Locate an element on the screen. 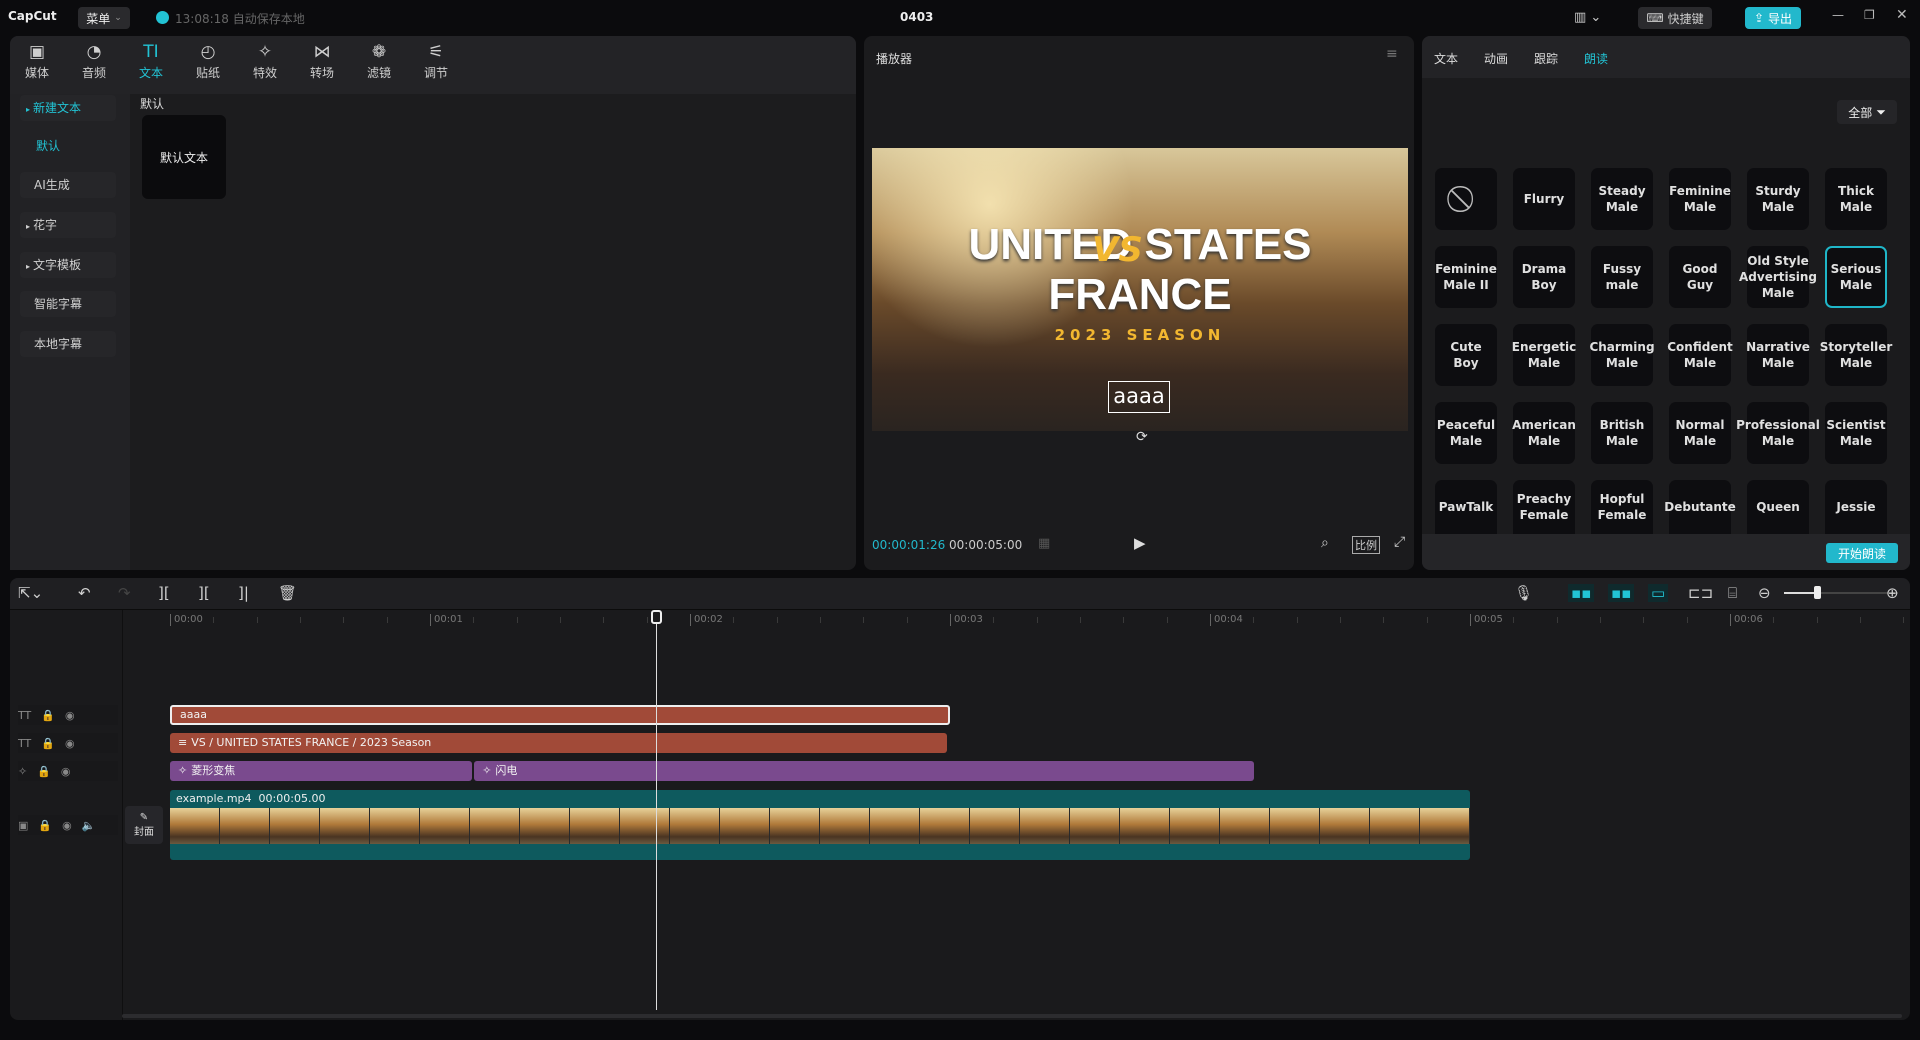 The height and width of the screenshot is (1040, 1920). microphone-icon: 🎙 is located at coordinates (1523, 593).